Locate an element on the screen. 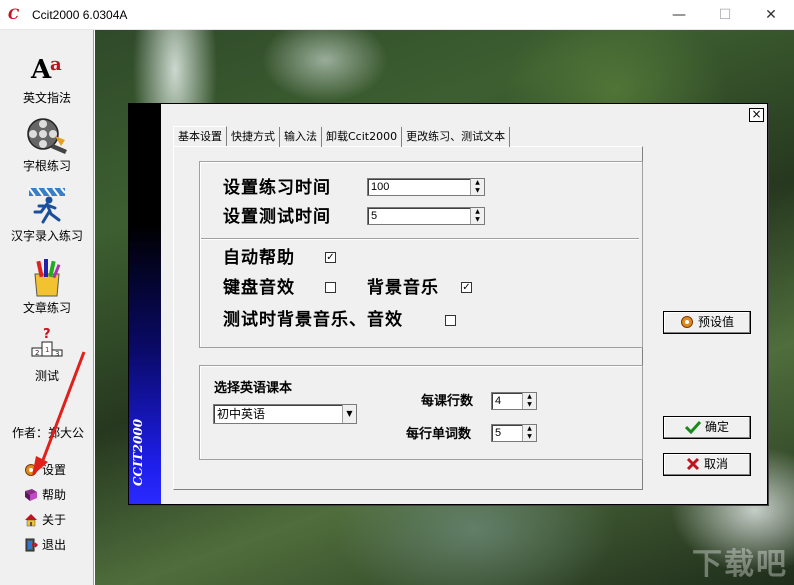 The image size is (794, 585). tab-strip: 基本设置 快捷方式 输入法 卸载Ccit2000 更改练习、测试文本 is located at coordinates (342, 136).